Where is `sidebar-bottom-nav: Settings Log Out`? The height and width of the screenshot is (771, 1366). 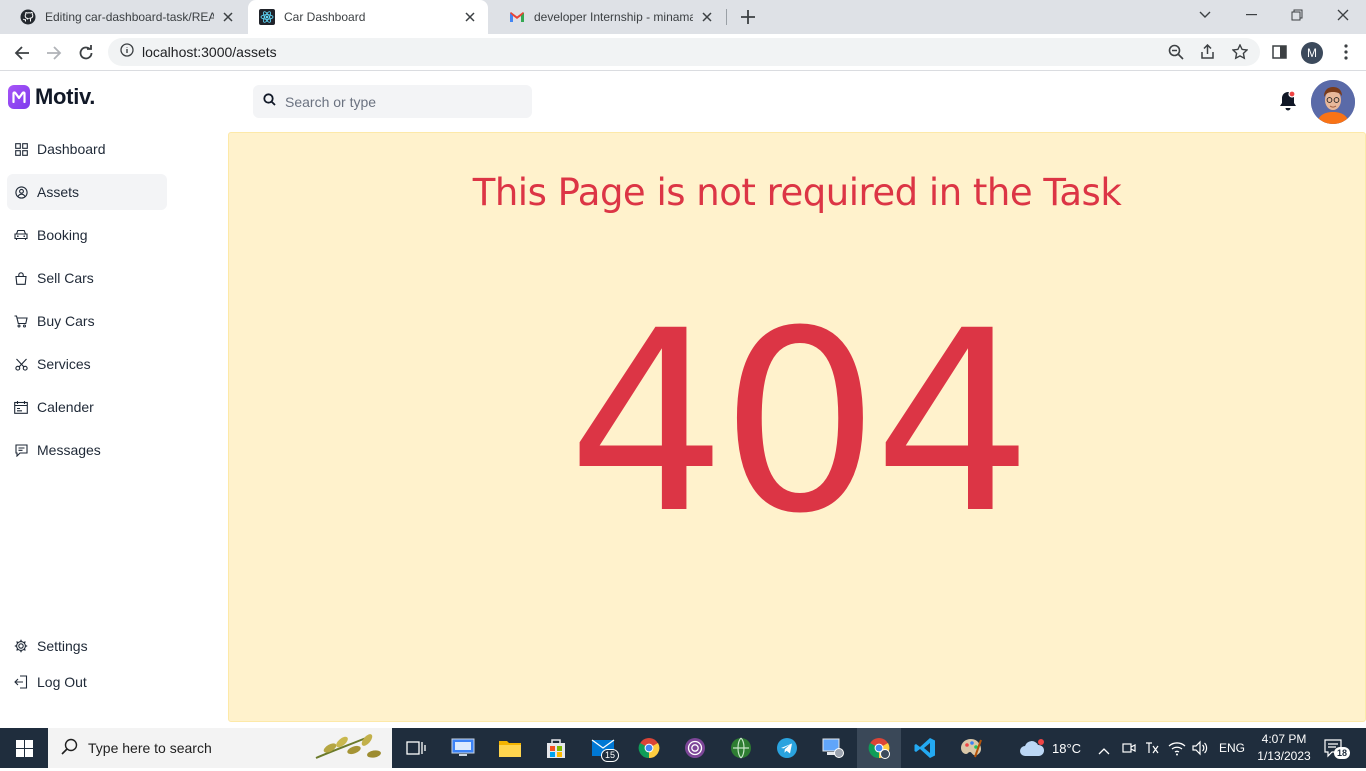 sidebar-bottom-nav: Settings Log Out is located at coordinates (87, 667).